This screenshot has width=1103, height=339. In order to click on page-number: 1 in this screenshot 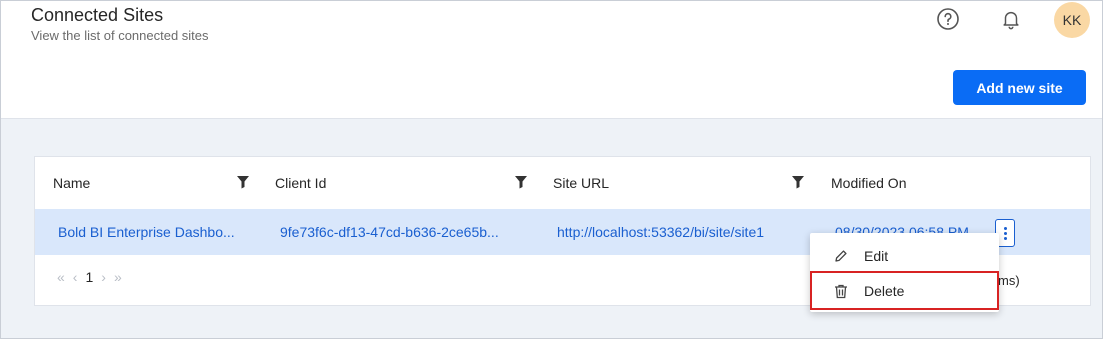, I will do `click(89, 277)`.